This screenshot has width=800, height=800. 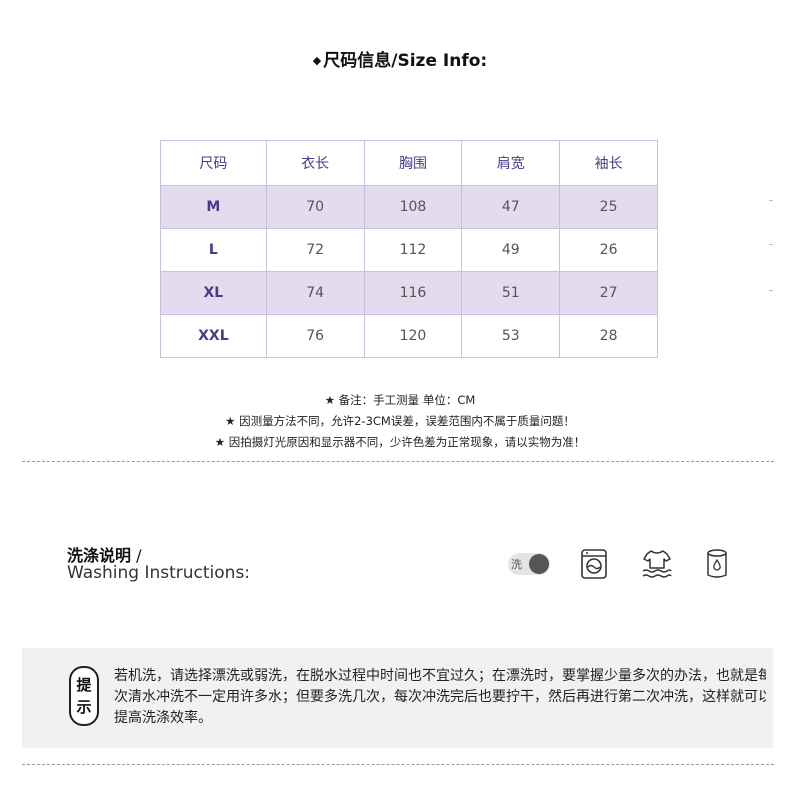 What do you see at coordinates (608, 336) in the screenshot?
I see `cell-sleeve: 28` at bounding box center [608, 336].